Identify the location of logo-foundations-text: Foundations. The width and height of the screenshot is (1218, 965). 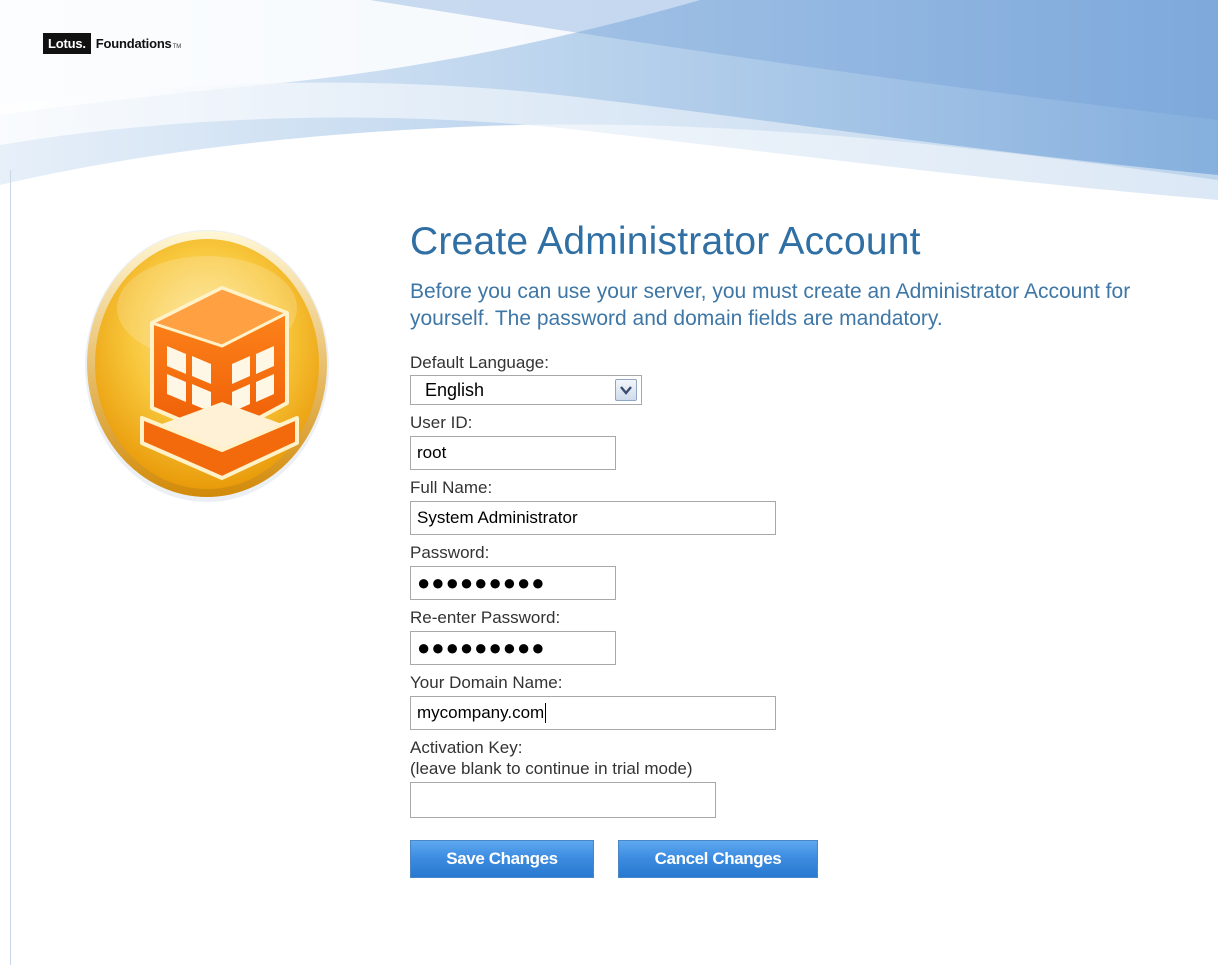
(133, 43).